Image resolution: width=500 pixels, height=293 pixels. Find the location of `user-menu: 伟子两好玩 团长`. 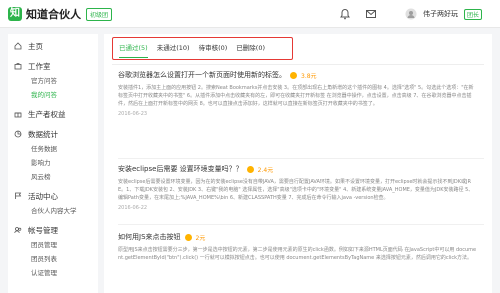

user-menu: 伟子两好玩 团长 is located at coordinates (444, 14).